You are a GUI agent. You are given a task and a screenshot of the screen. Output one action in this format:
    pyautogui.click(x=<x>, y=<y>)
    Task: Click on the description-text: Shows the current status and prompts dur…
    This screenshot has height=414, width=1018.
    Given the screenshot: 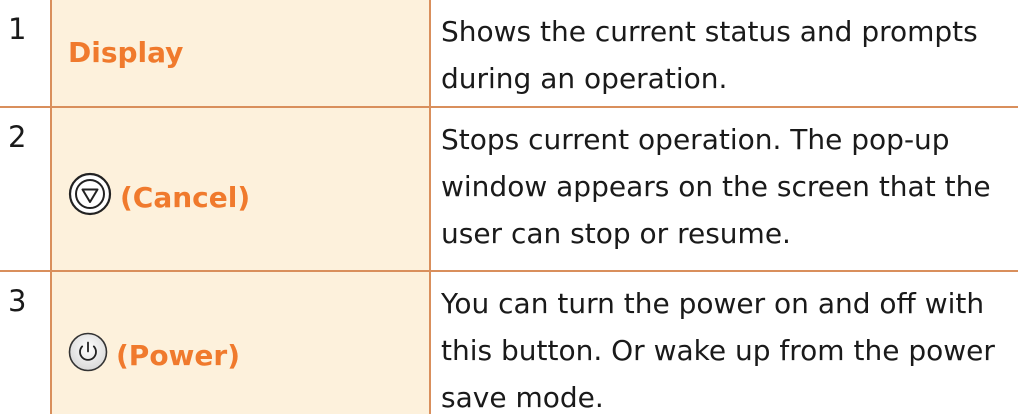 What is the action you would take?
    pyautogui.click(x=709, y=55)
    